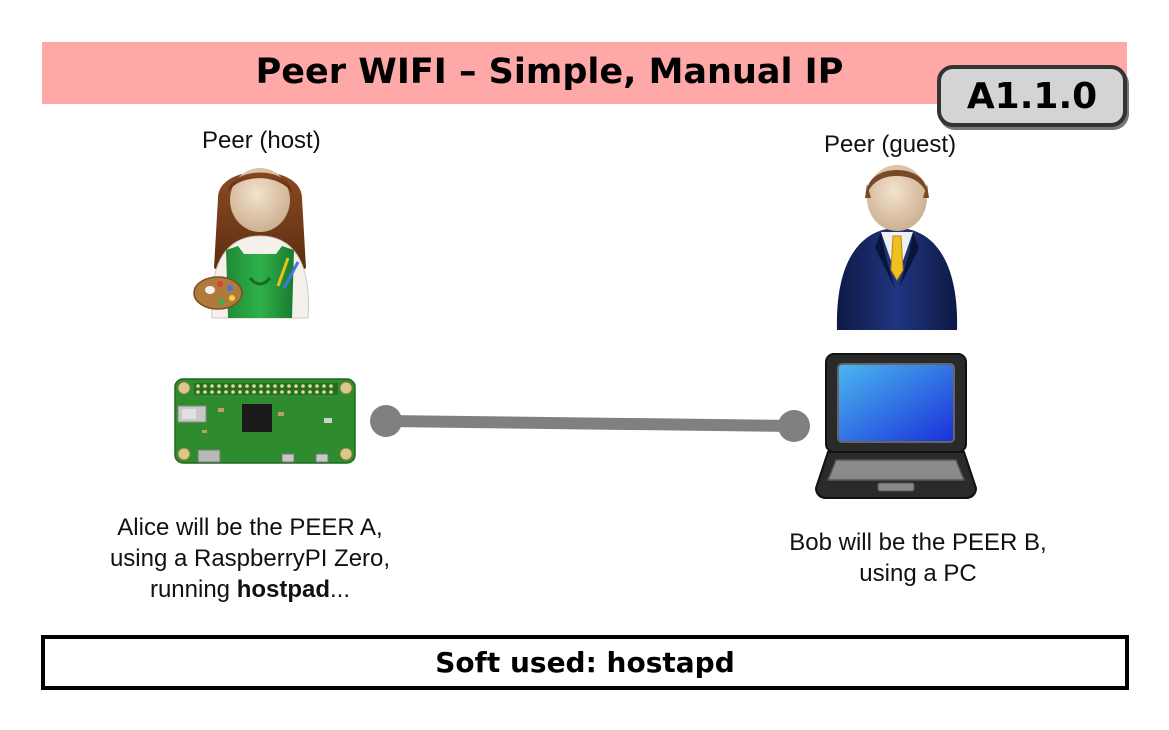 The width and height of the screenshot is (1169, 730). Describe the element at coordinates (1032, 96) in the screenshot. I see `version-badge: A1.1.0` at that location.